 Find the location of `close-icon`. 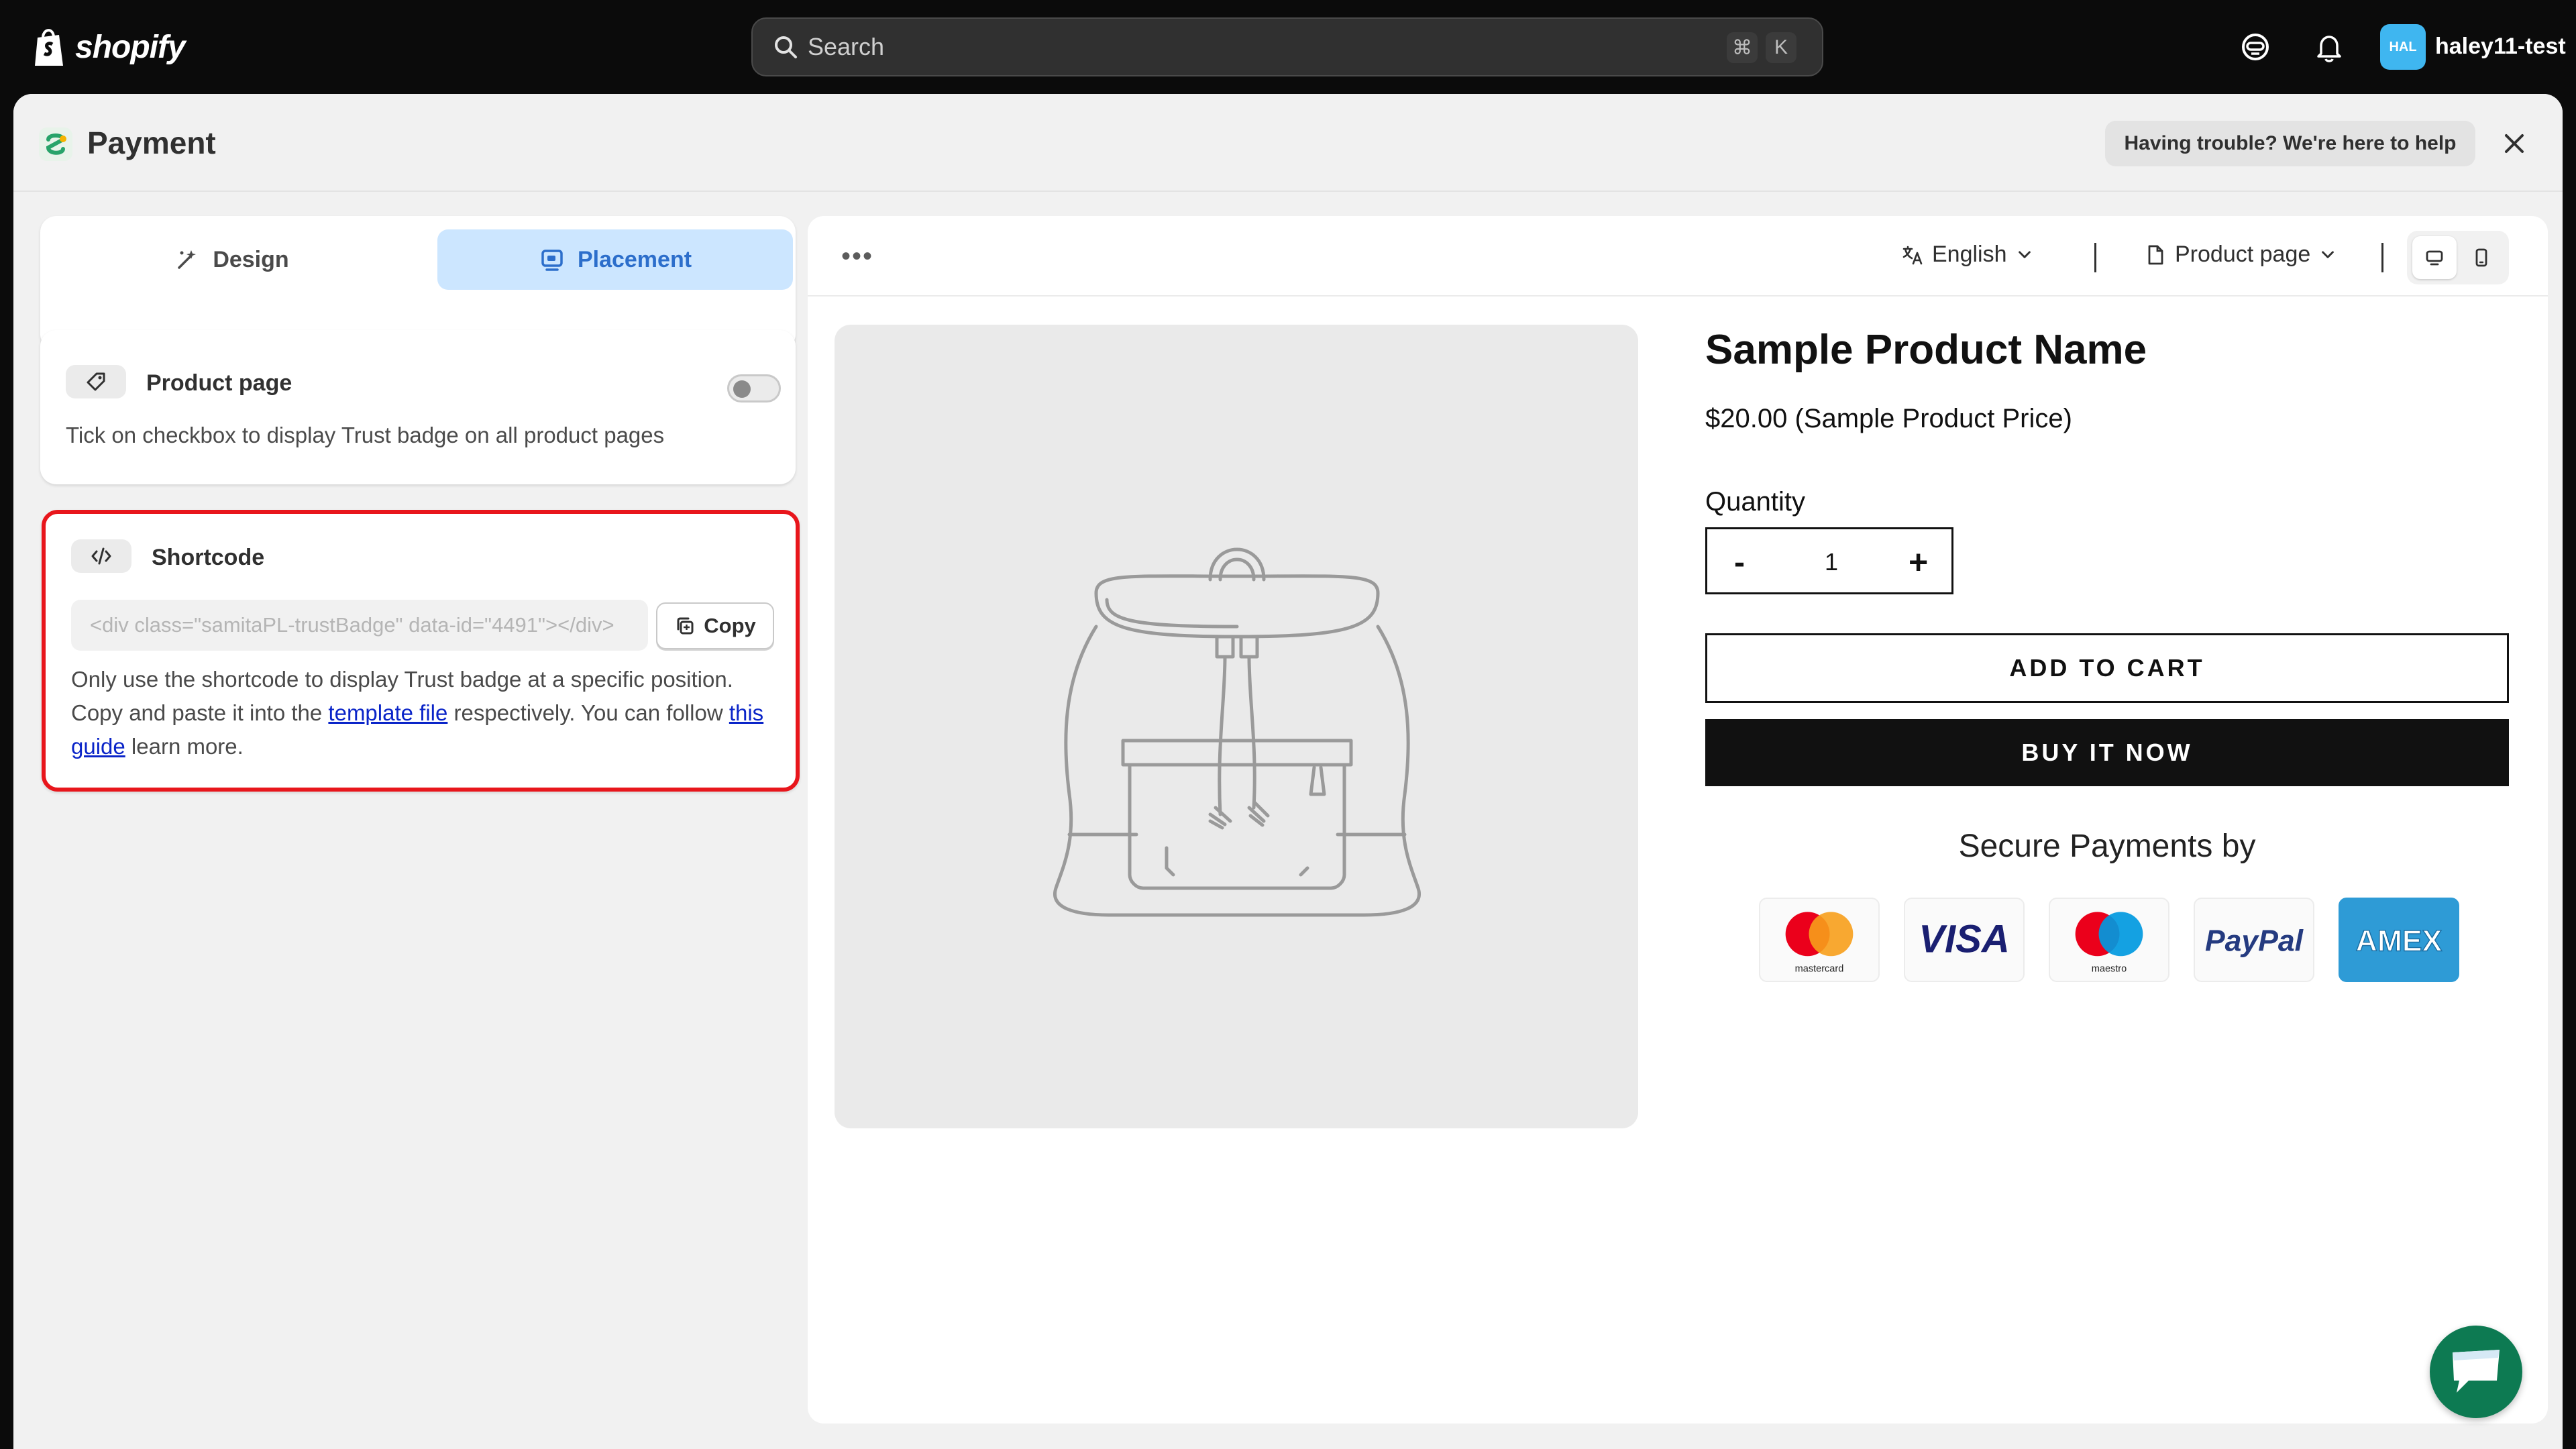

close-icon is located at coordinates (2514, 143).